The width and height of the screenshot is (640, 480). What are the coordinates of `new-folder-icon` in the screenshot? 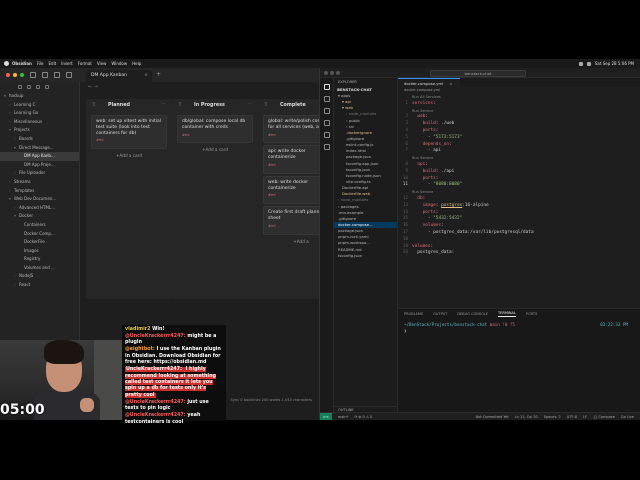 It's located at (29, 87).